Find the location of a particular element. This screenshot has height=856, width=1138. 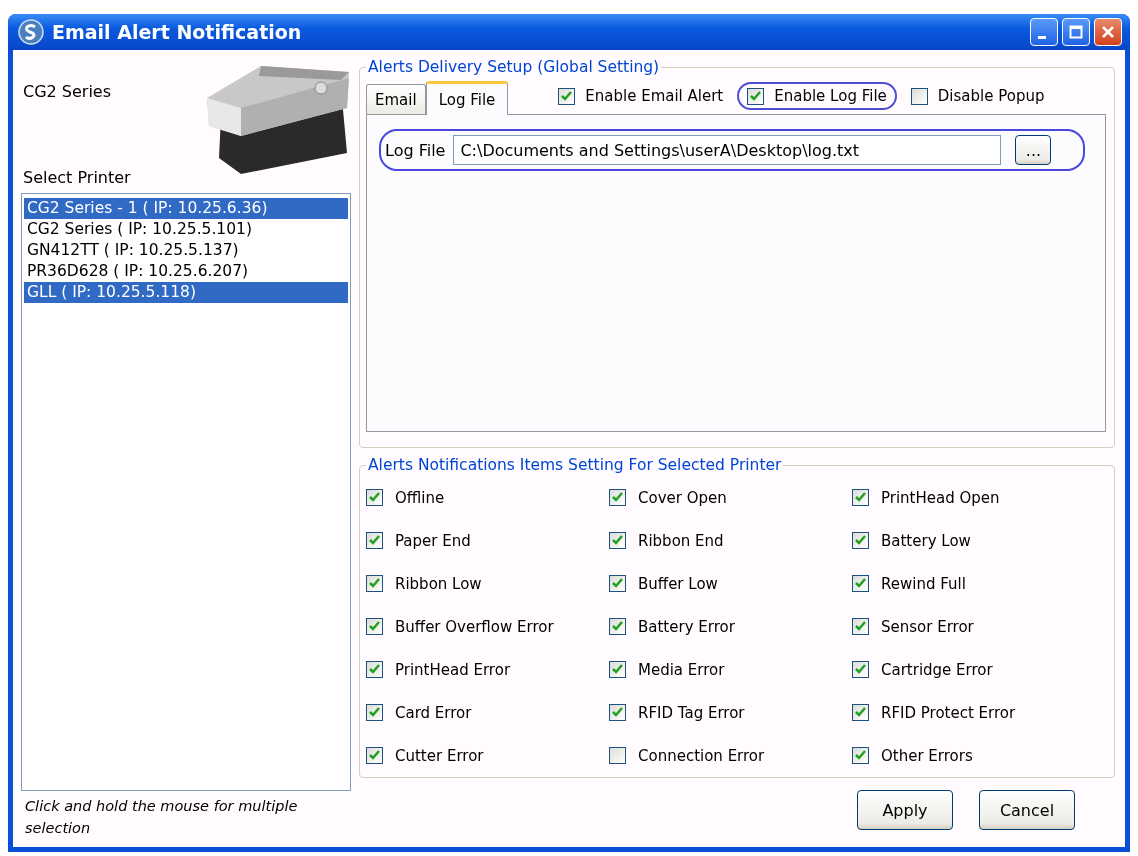

group-title: Alerts Notifications Items Setting For Selected Printer is located at coordinates (575, 465).